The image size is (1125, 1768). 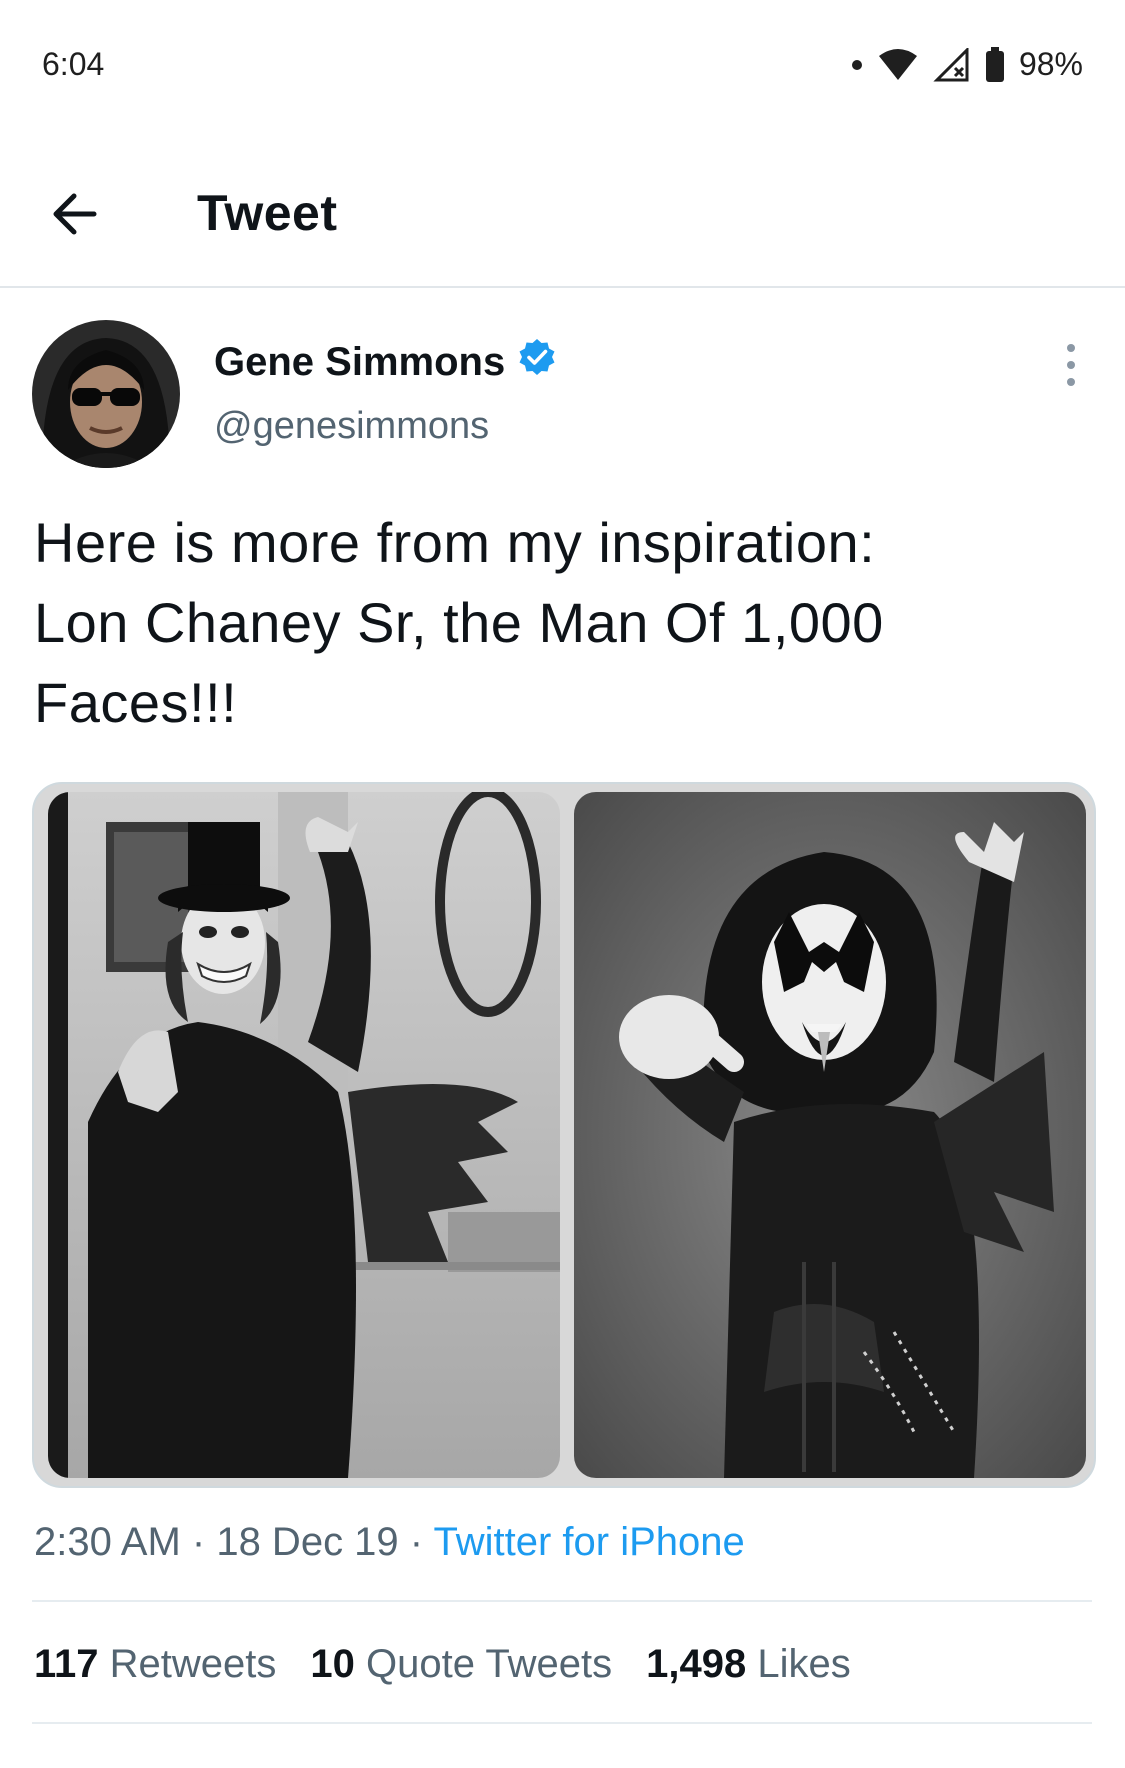 What do you see at coordinates (332, 1664) in the screenshot?
I see `quote-tweets-count: 10` at bounding box center [332, 1664].